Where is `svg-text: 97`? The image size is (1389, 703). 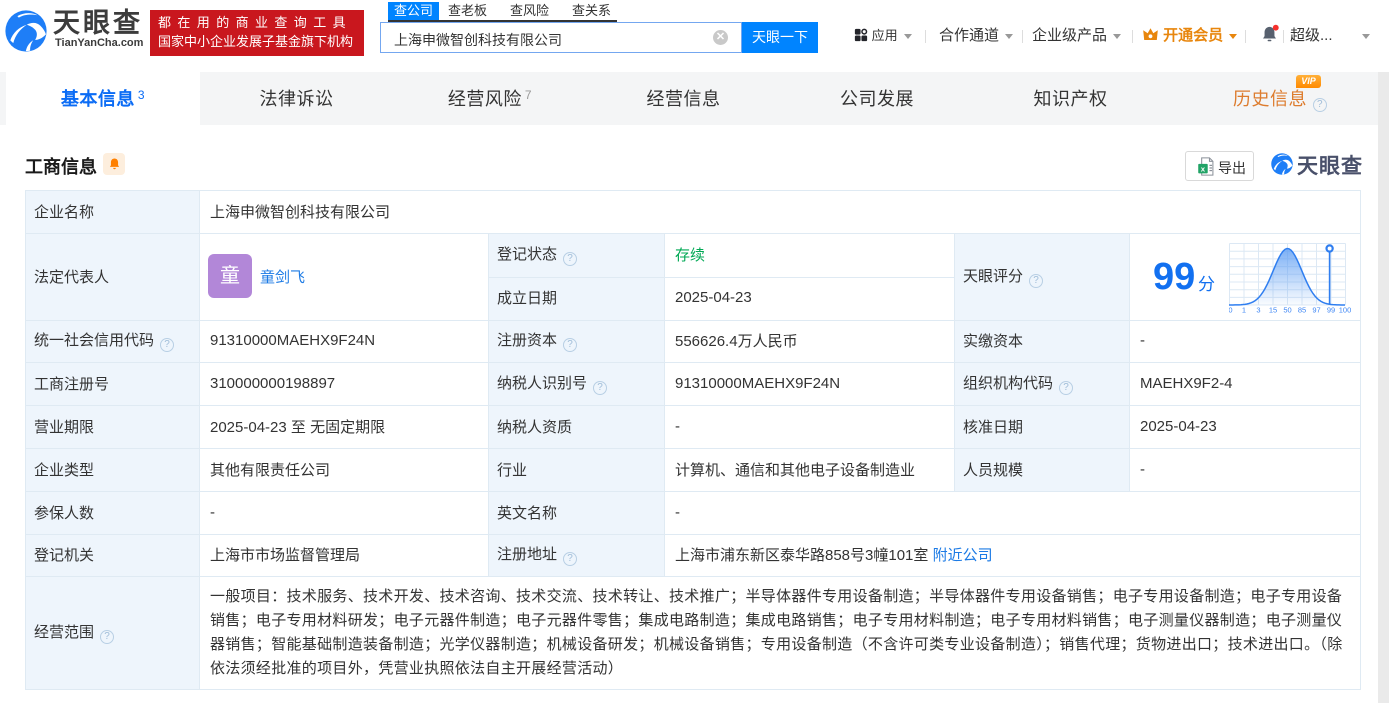 svg-text: 97 is located at coordinates (1316, 310).